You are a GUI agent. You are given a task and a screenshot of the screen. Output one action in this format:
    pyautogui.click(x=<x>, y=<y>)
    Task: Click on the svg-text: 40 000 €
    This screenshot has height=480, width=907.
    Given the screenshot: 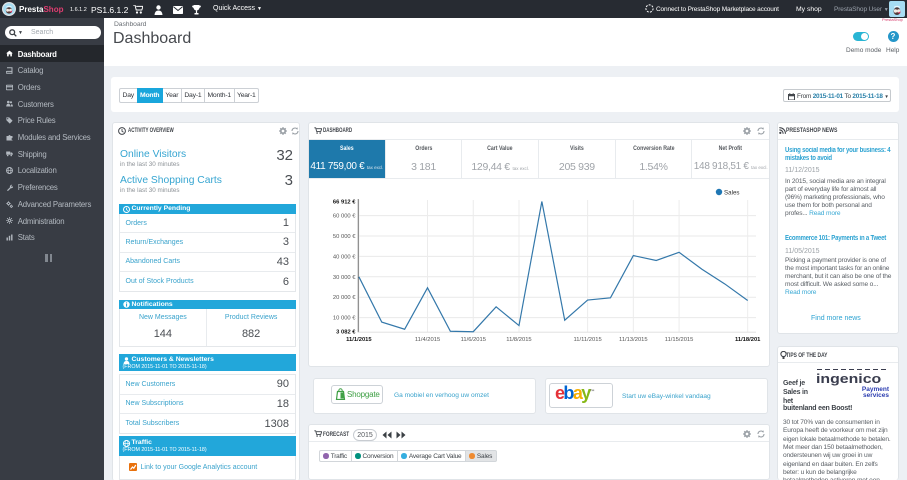 What is the action you would take?
    pyautogui.click(x=344, y=257)
    